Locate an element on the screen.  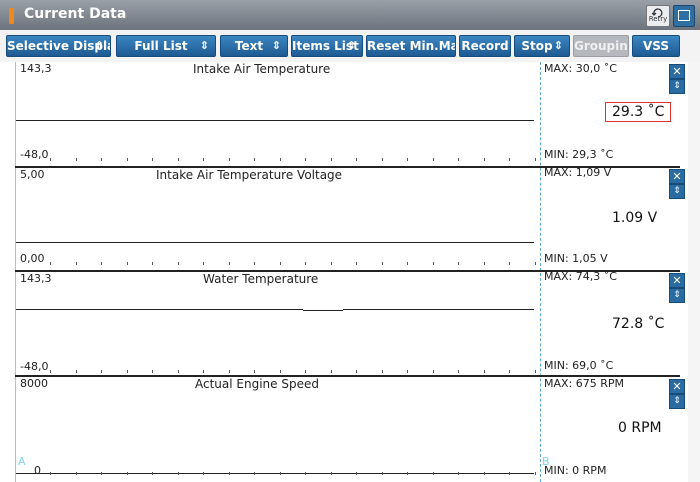
grouping-button: Grouping is located at coordinates (601, 46).